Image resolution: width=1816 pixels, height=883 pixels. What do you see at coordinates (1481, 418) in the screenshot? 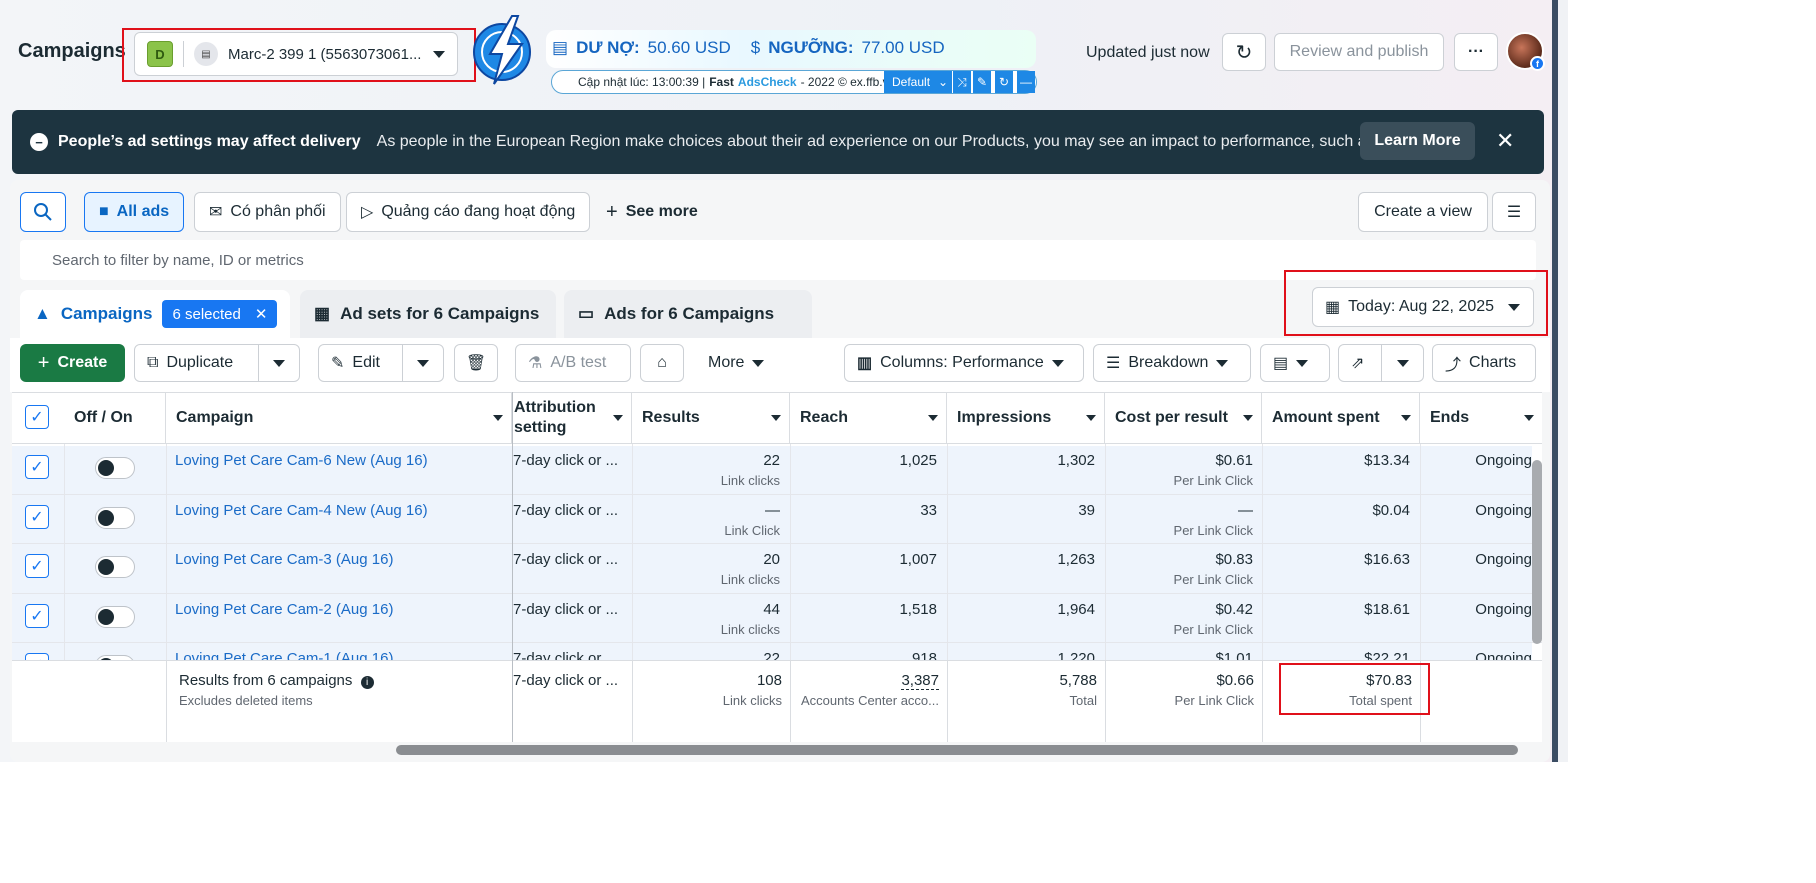
I see `column-header-ends: Ends` at bounding box center [1481, 418].